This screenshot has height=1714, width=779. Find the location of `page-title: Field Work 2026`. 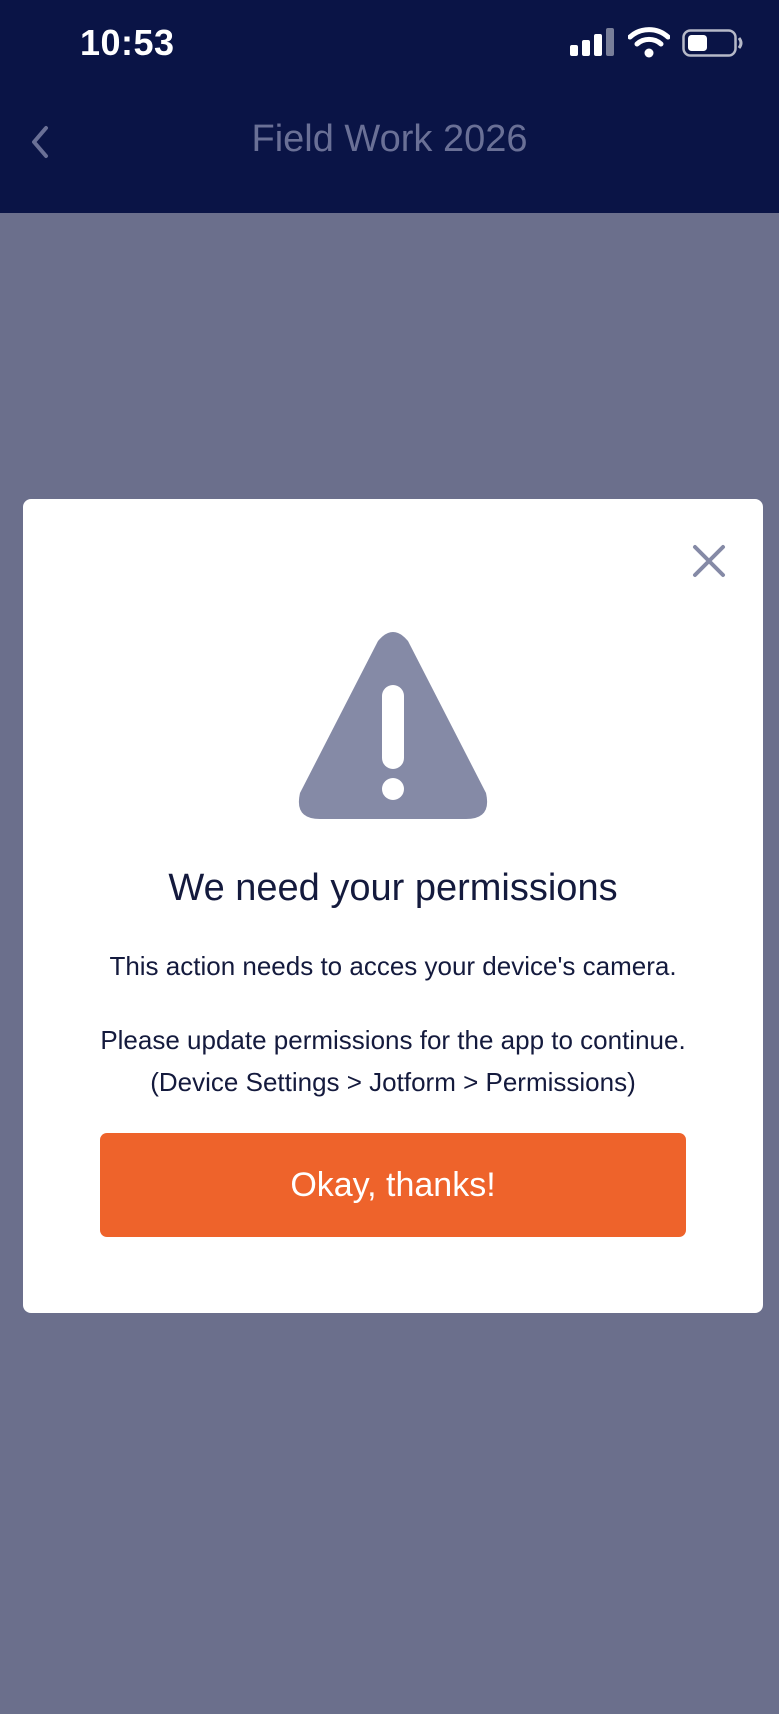

page-title: Field Work 2026 is located at coordinates (389, 139).